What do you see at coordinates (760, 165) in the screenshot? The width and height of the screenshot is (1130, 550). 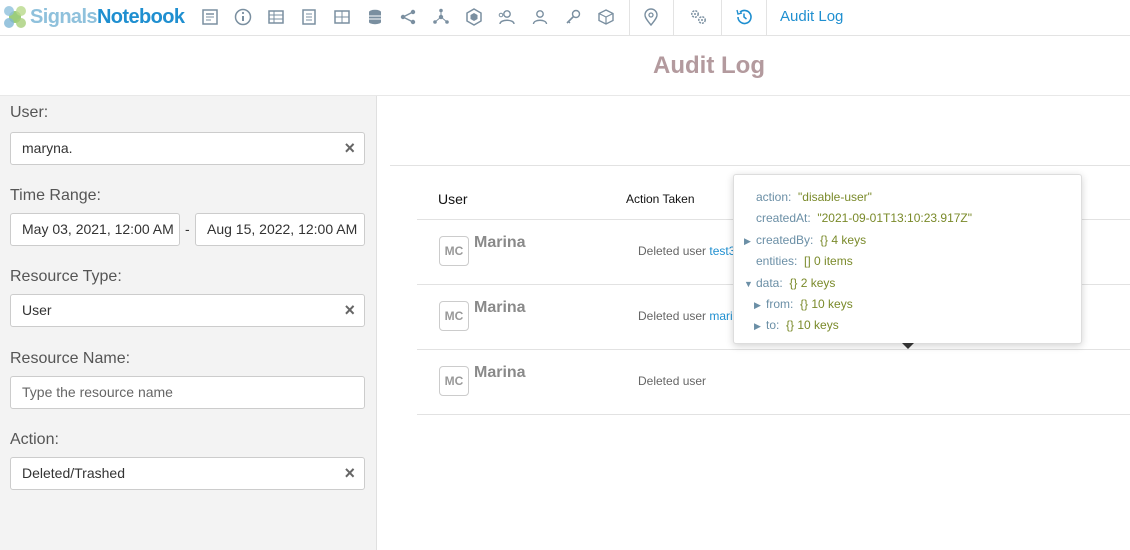 I see `results-divider` at bounding box center [760, 165].